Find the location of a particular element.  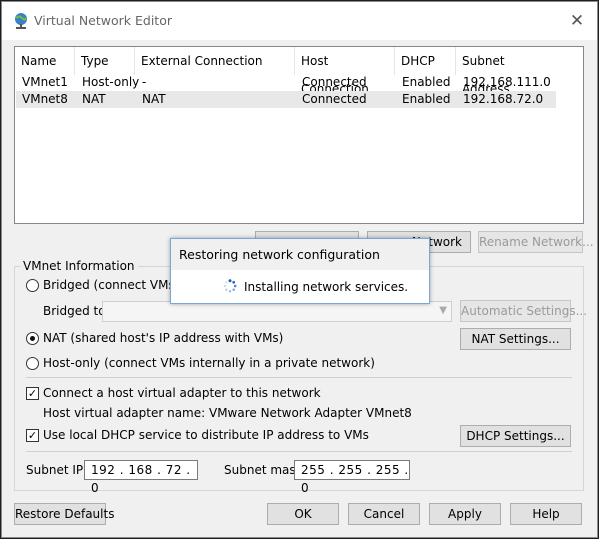

column-header-subnet-address: Subnet Address is located at coordinates (506, 71).